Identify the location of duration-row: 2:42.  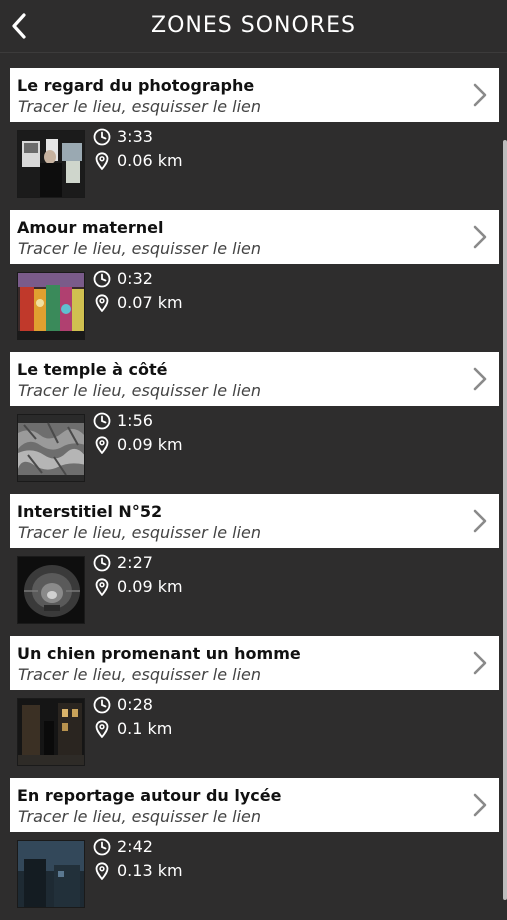
(122, 847).